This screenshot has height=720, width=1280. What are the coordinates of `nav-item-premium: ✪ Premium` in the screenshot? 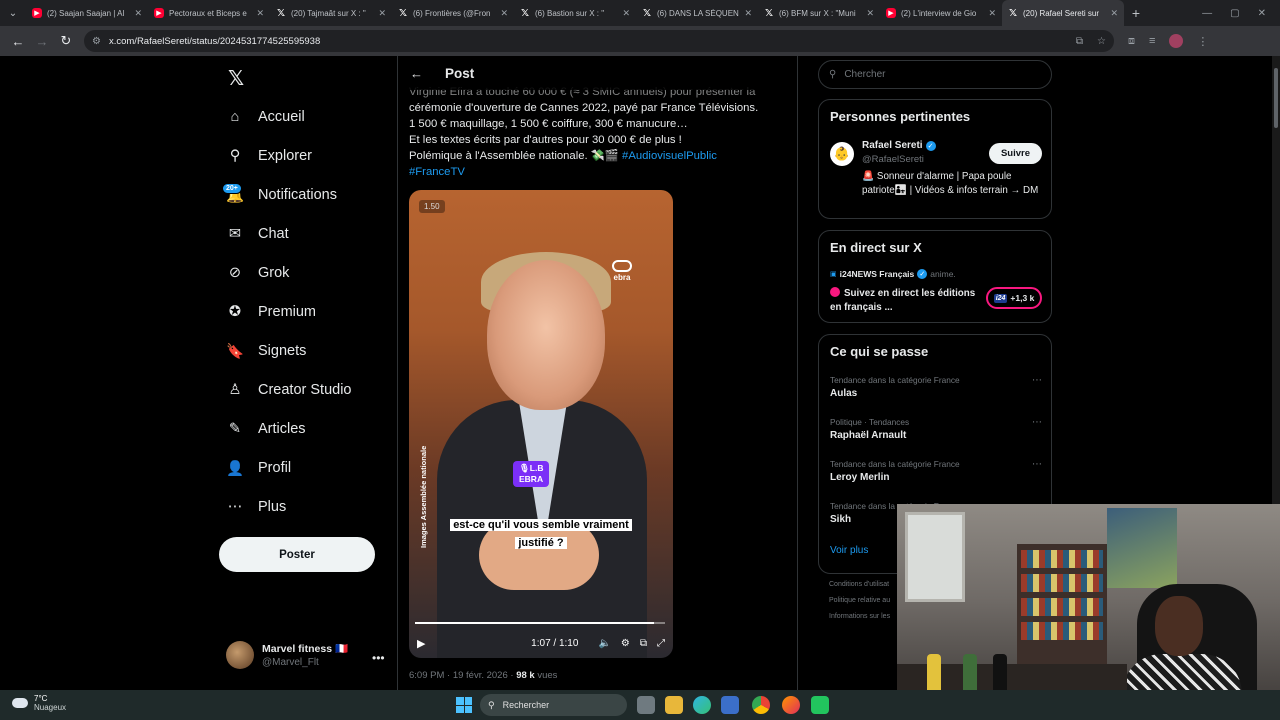 It's located at (271, 312).